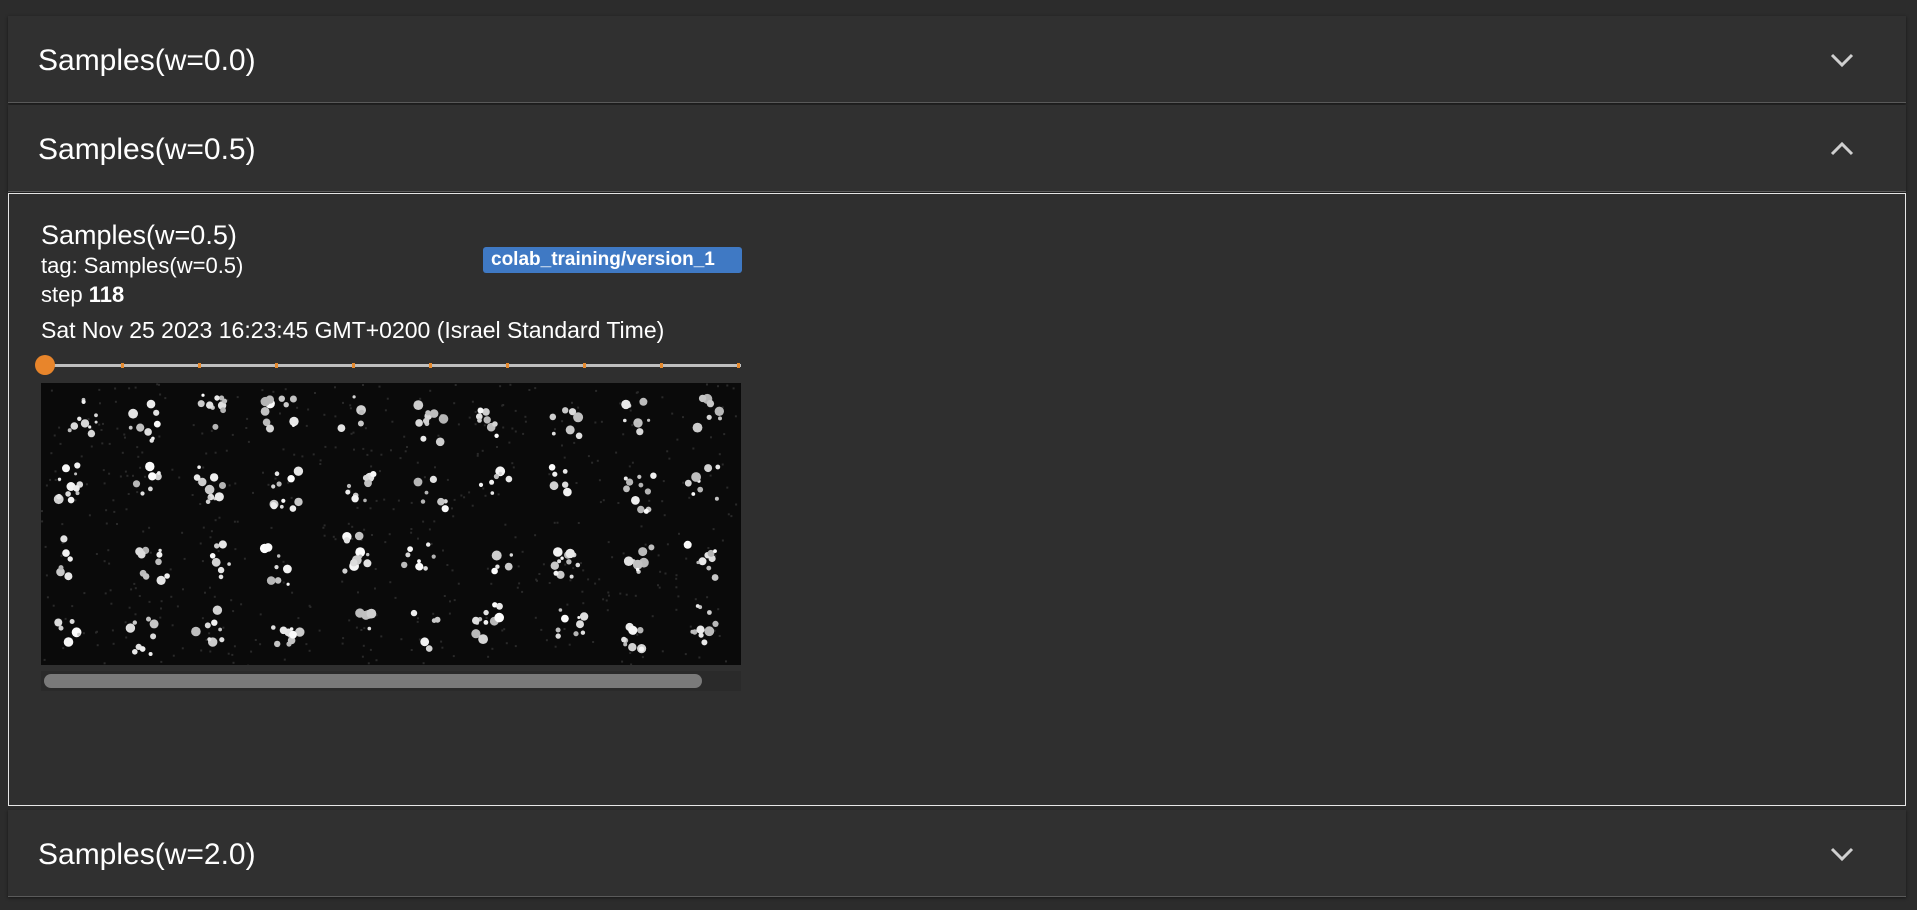 The height and width of the screenshot is (910, 1917). What do you see at coordinates (373, 681) in the screenshot?
I see `scrollbar-thumb` at bounding box center [373, 681].